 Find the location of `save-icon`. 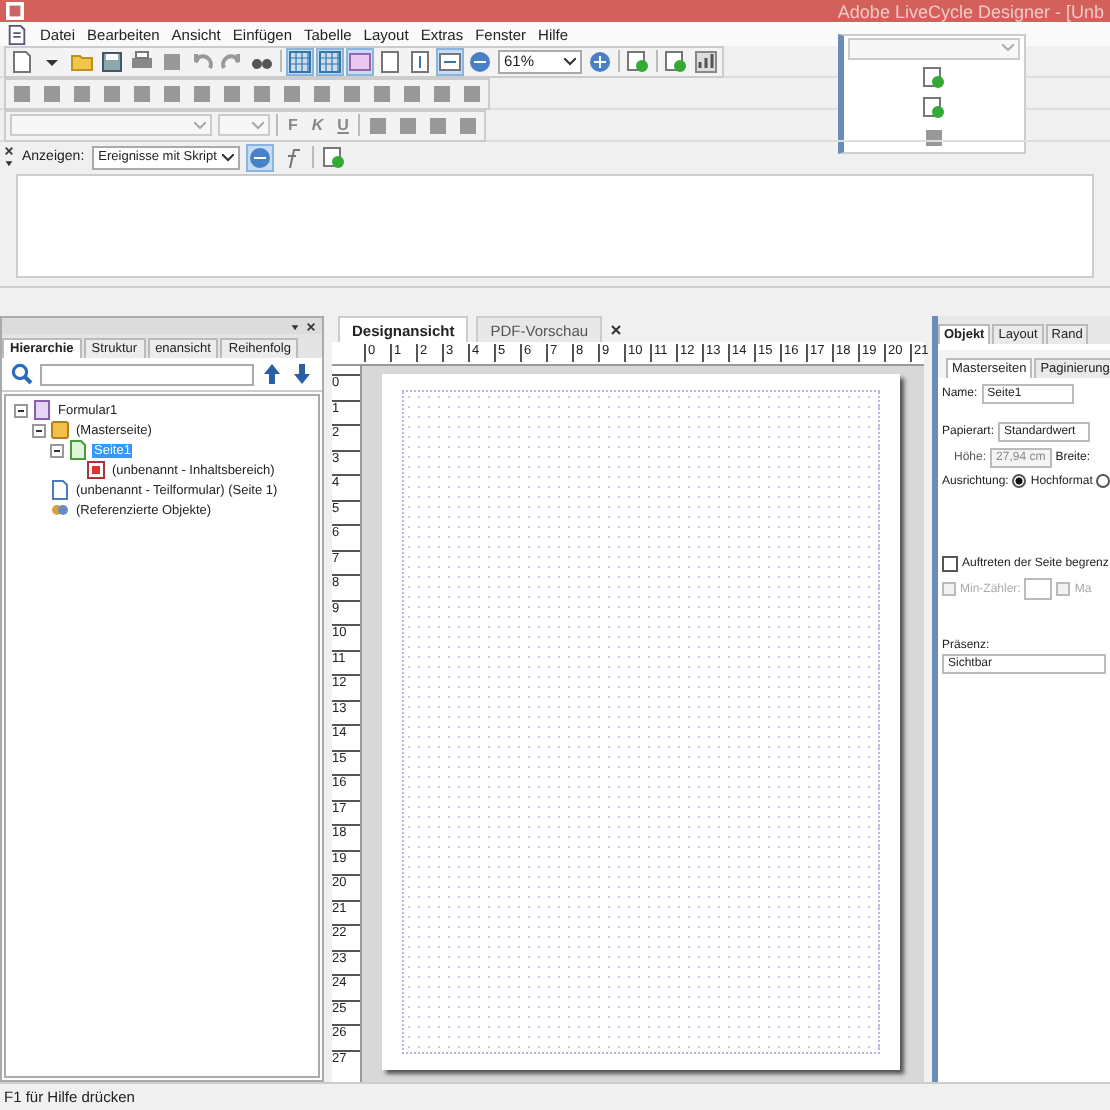

save-icon is located at coordinates (112, 61).